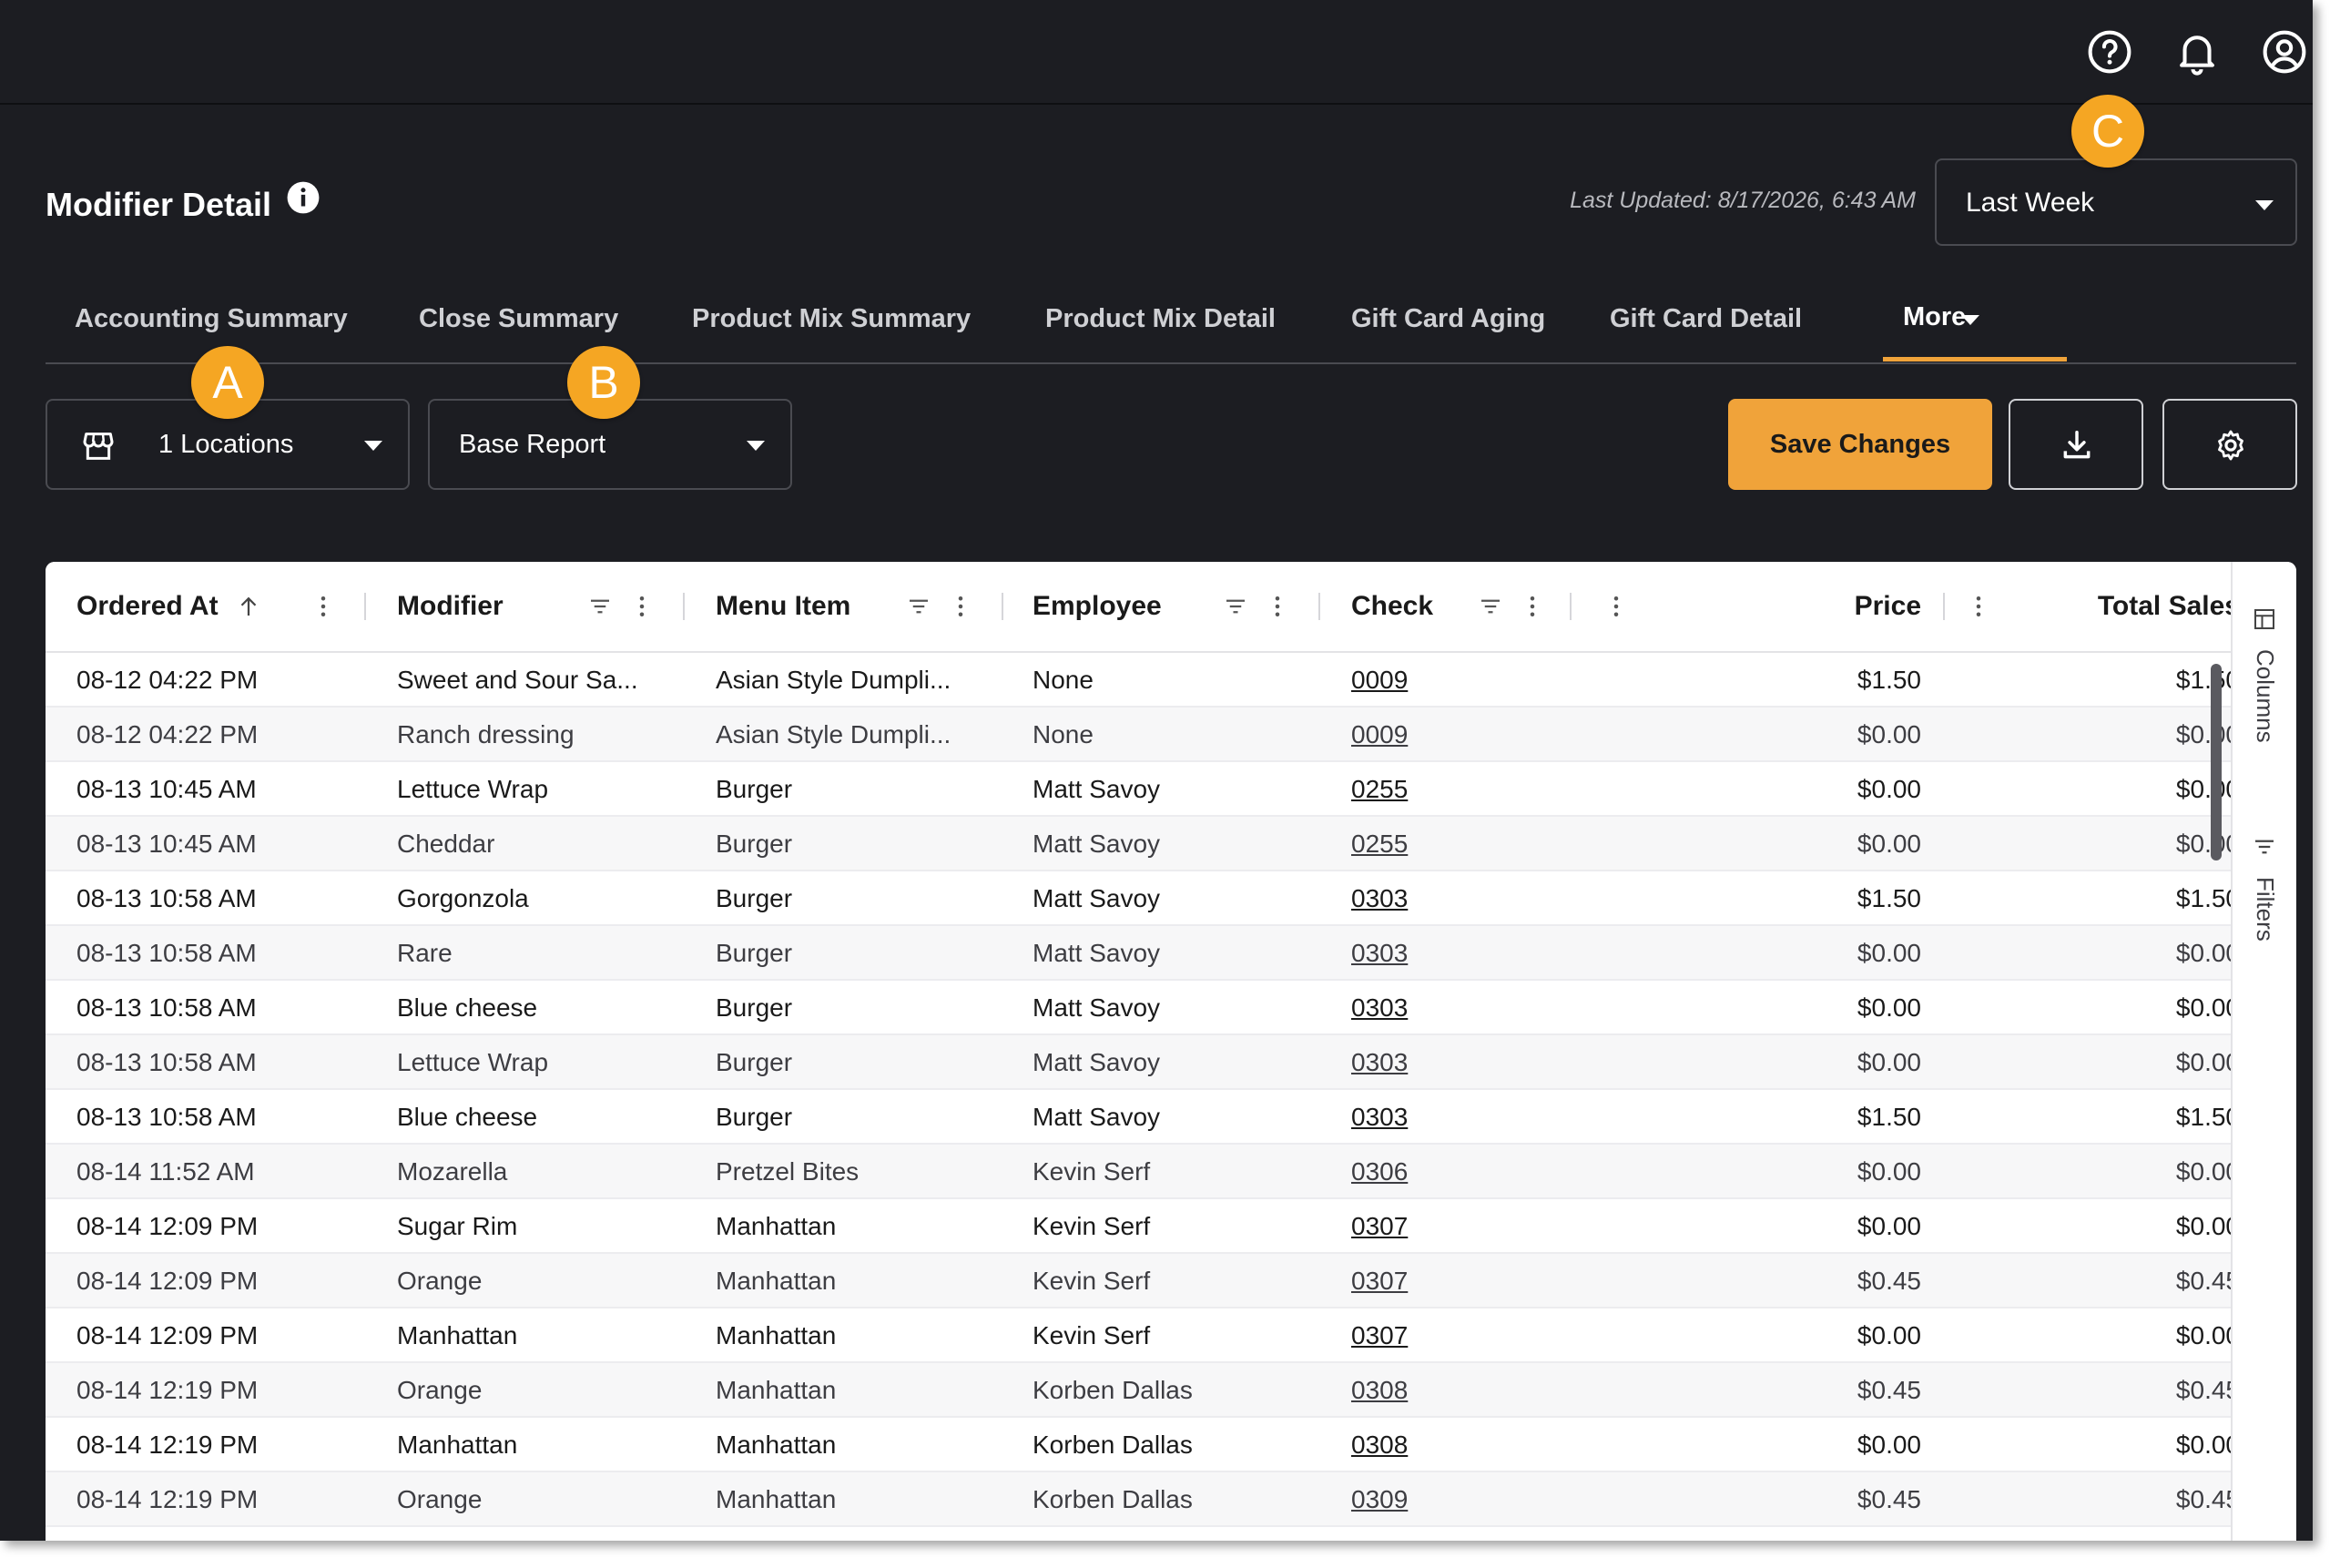 This screenshot has height=1568, width=2340. I want to click on column-header-ordered-at: Ordered At, so click(147, 606).